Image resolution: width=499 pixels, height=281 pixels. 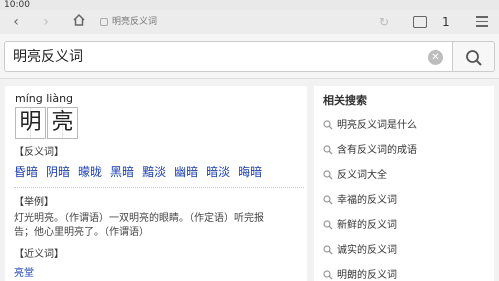 What do you see at coordinates (17, 5) in the screenshot?
I see `status-time: 10:00` at bounding box center [17, 5].